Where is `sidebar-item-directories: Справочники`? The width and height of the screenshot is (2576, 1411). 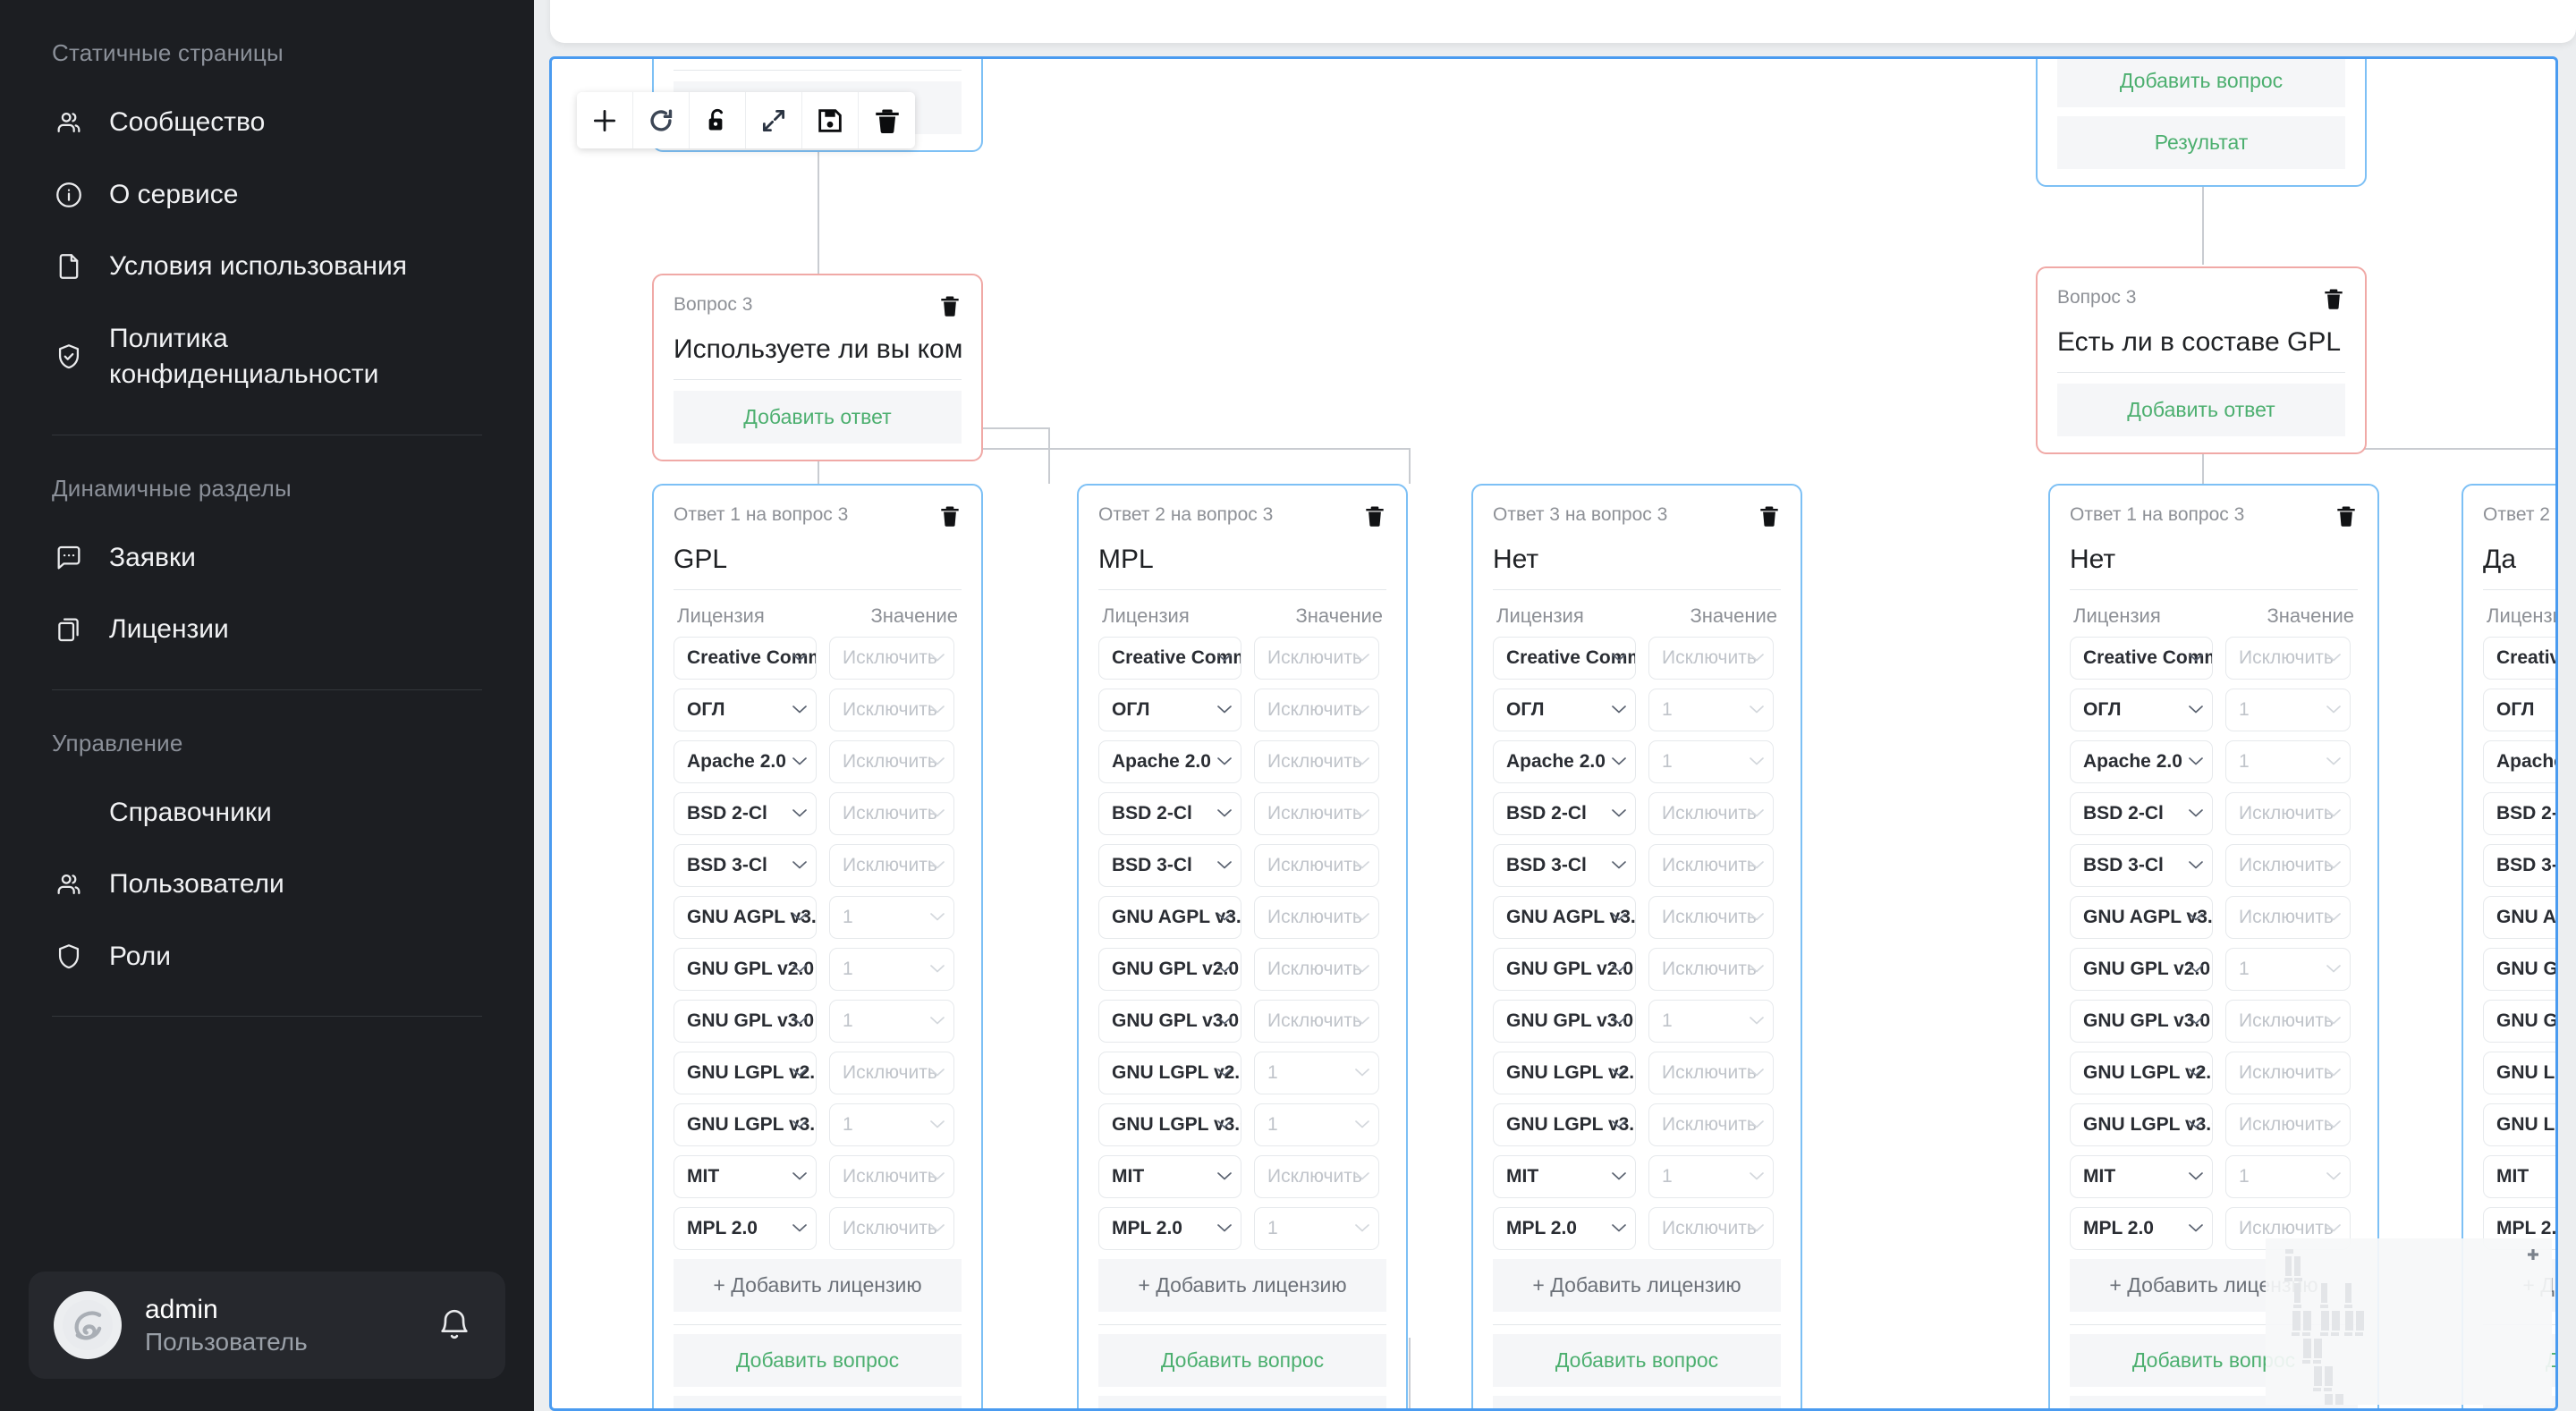
sidebar-item-directories: Справочники is located at coordinates (267, 813).